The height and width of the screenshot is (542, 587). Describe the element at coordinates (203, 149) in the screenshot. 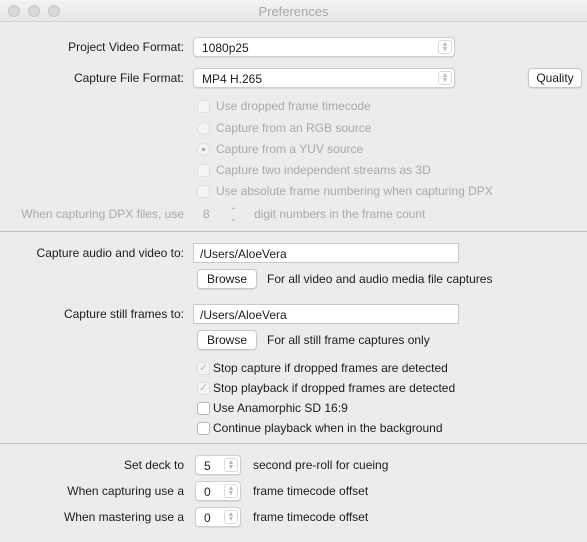

I see `yuv-source-radio` at that location.